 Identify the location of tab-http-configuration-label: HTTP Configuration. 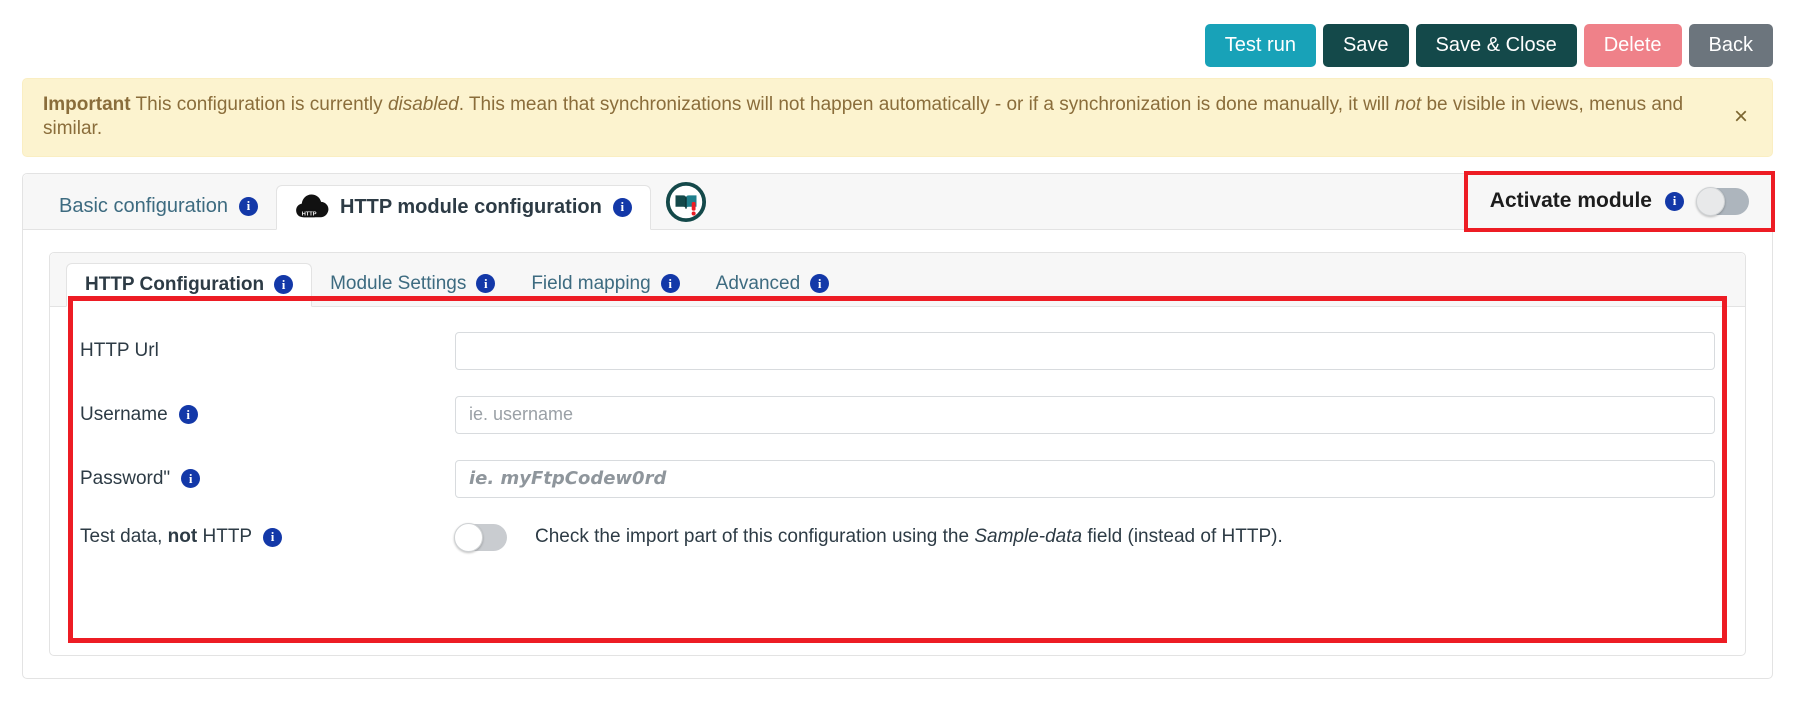
(175, 284).